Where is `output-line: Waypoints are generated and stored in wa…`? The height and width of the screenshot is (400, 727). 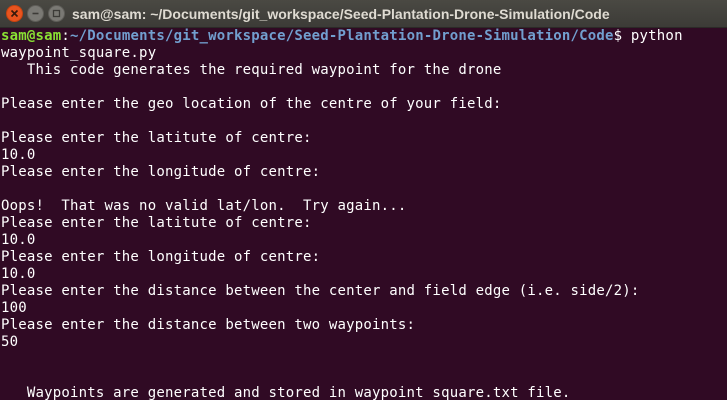
output-line: Waypoints are generated and stored in wa… is located at coordinates (286, 392).